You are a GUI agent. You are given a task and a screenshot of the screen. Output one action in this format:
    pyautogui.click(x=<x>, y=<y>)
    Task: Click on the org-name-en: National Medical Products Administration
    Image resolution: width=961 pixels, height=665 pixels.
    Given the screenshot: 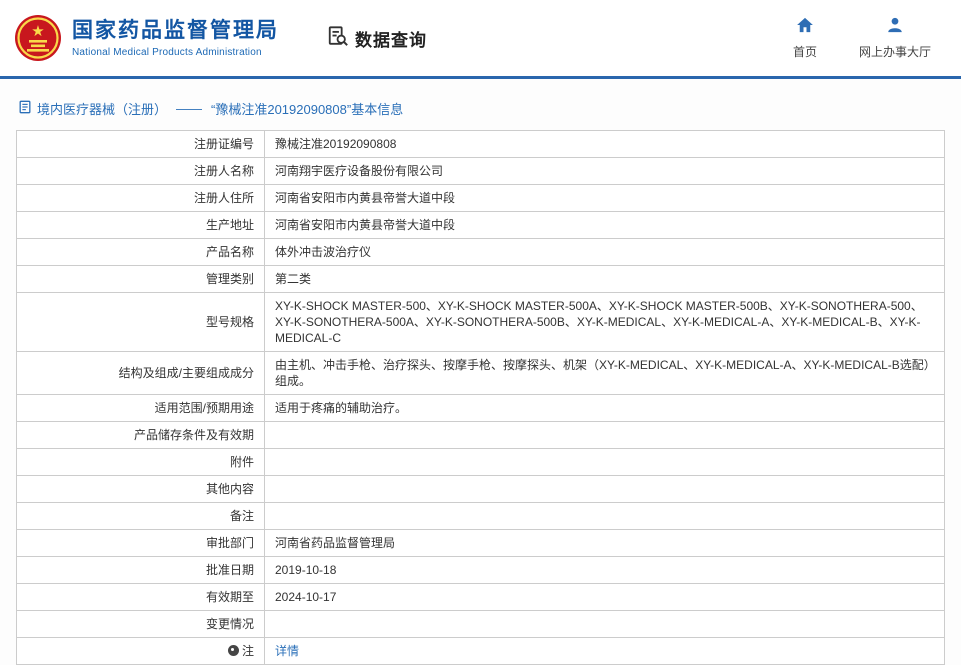 What is the action you would take?
    pyautogui.click(x=167, y=52)
    